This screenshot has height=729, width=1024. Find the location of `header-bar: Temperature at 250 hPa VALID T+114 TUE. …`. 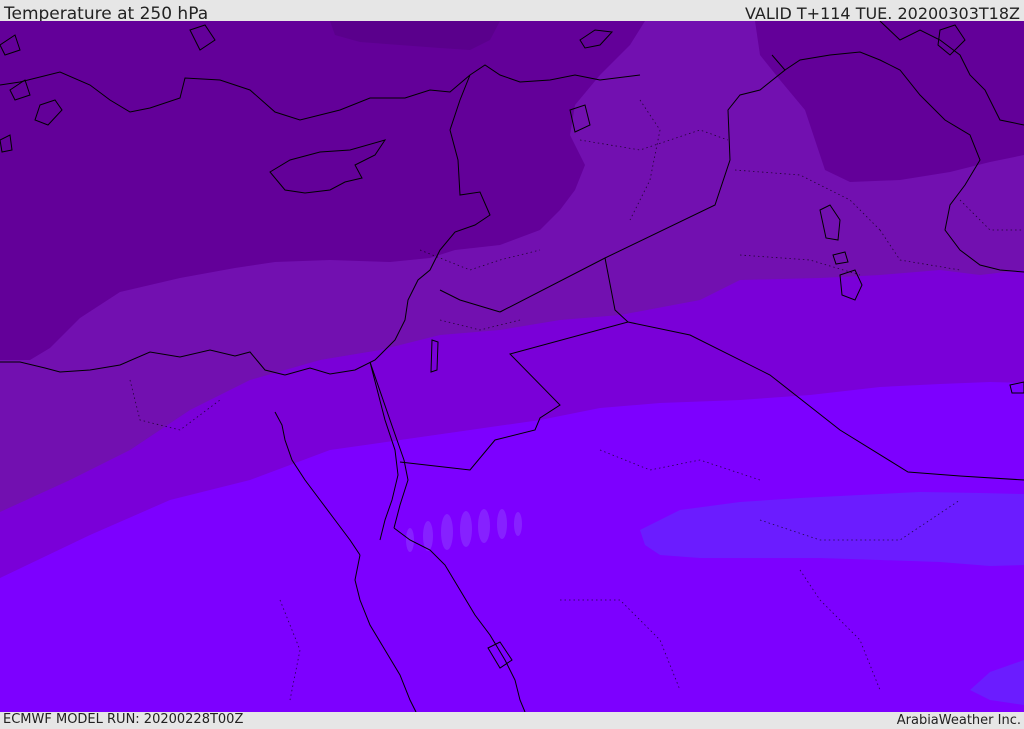

header-bar: Temperature at 250 hPa VALID T+114 TUE. … is located at coordinates (512, 12).